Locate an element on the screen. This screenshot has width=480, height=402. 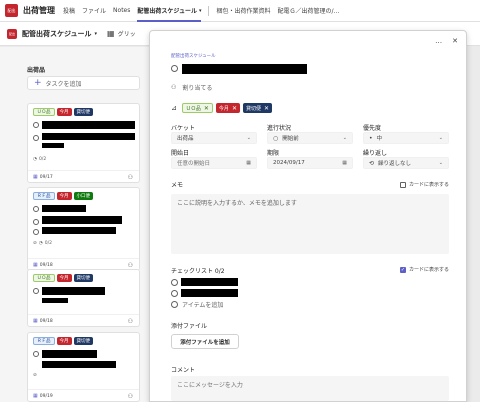
label-chip: 小口便 is located at coordinates (83, 196).